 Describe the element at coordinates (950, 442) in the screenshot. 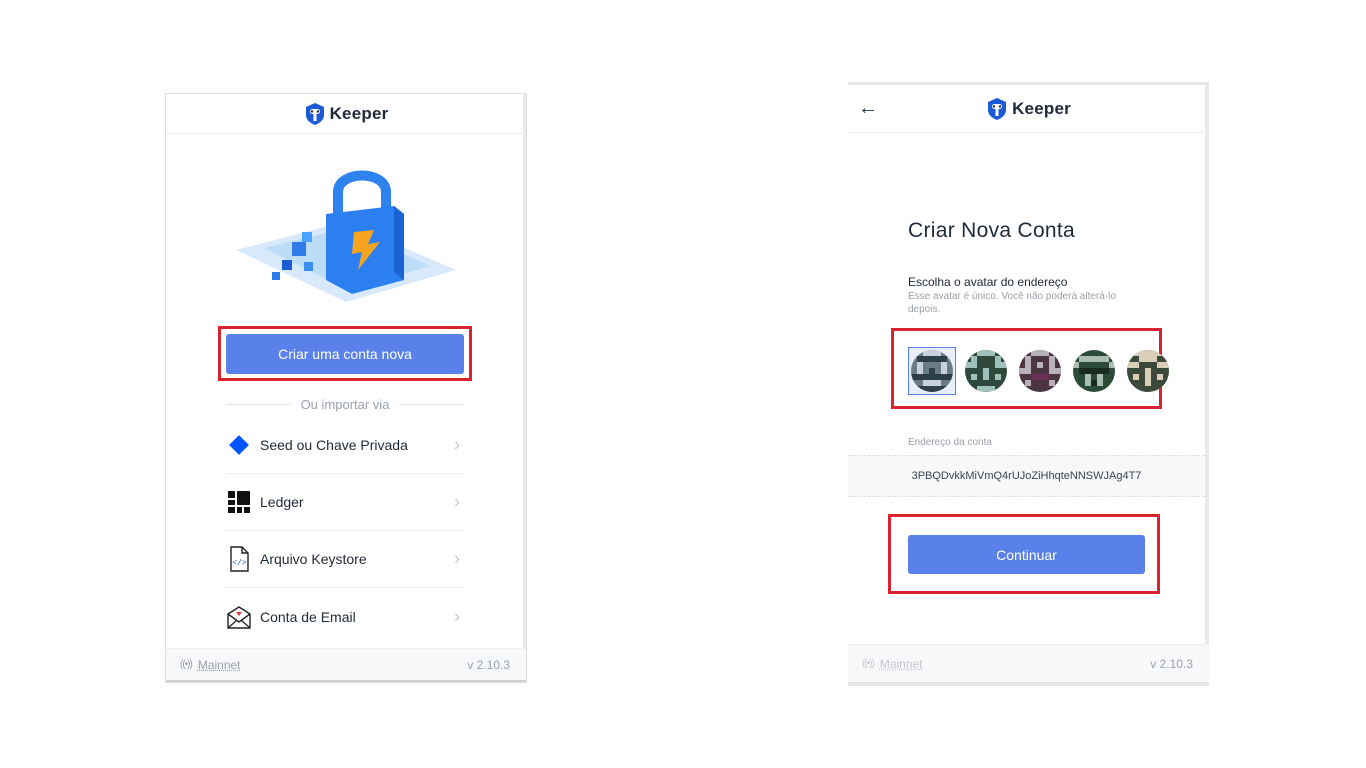

I see `address-label: Endereço da conta` at that location.